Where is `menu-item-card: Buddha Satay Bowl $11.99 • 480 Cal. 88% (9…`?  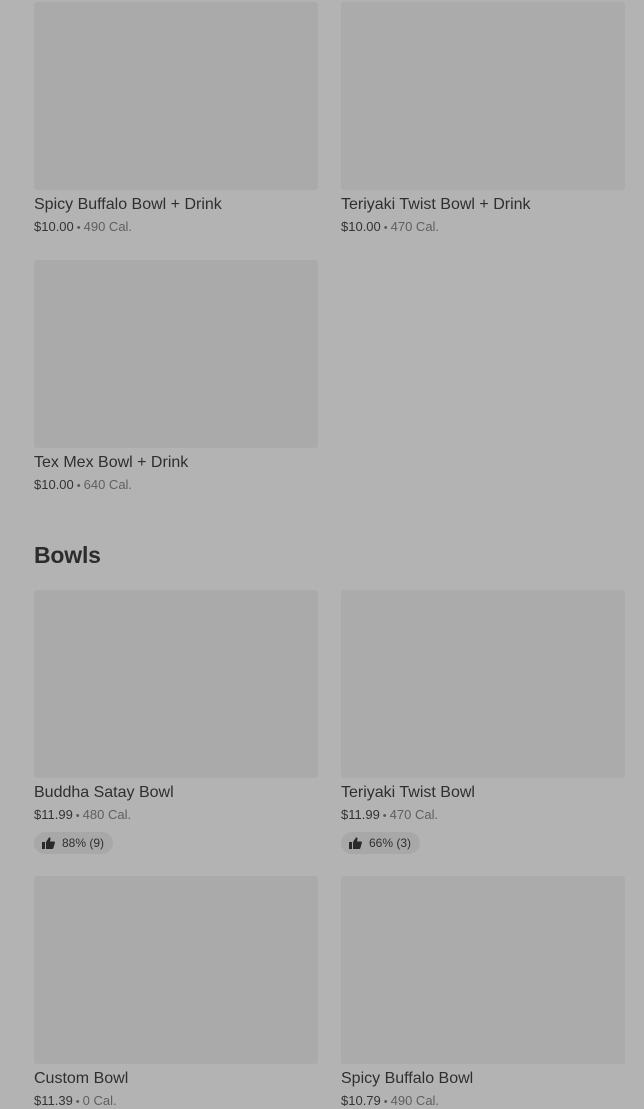 menu-item-card: Buddha Satay Bowl $11.99 • 480 Cal. 88% (9… is located at coordinates (176, 722).